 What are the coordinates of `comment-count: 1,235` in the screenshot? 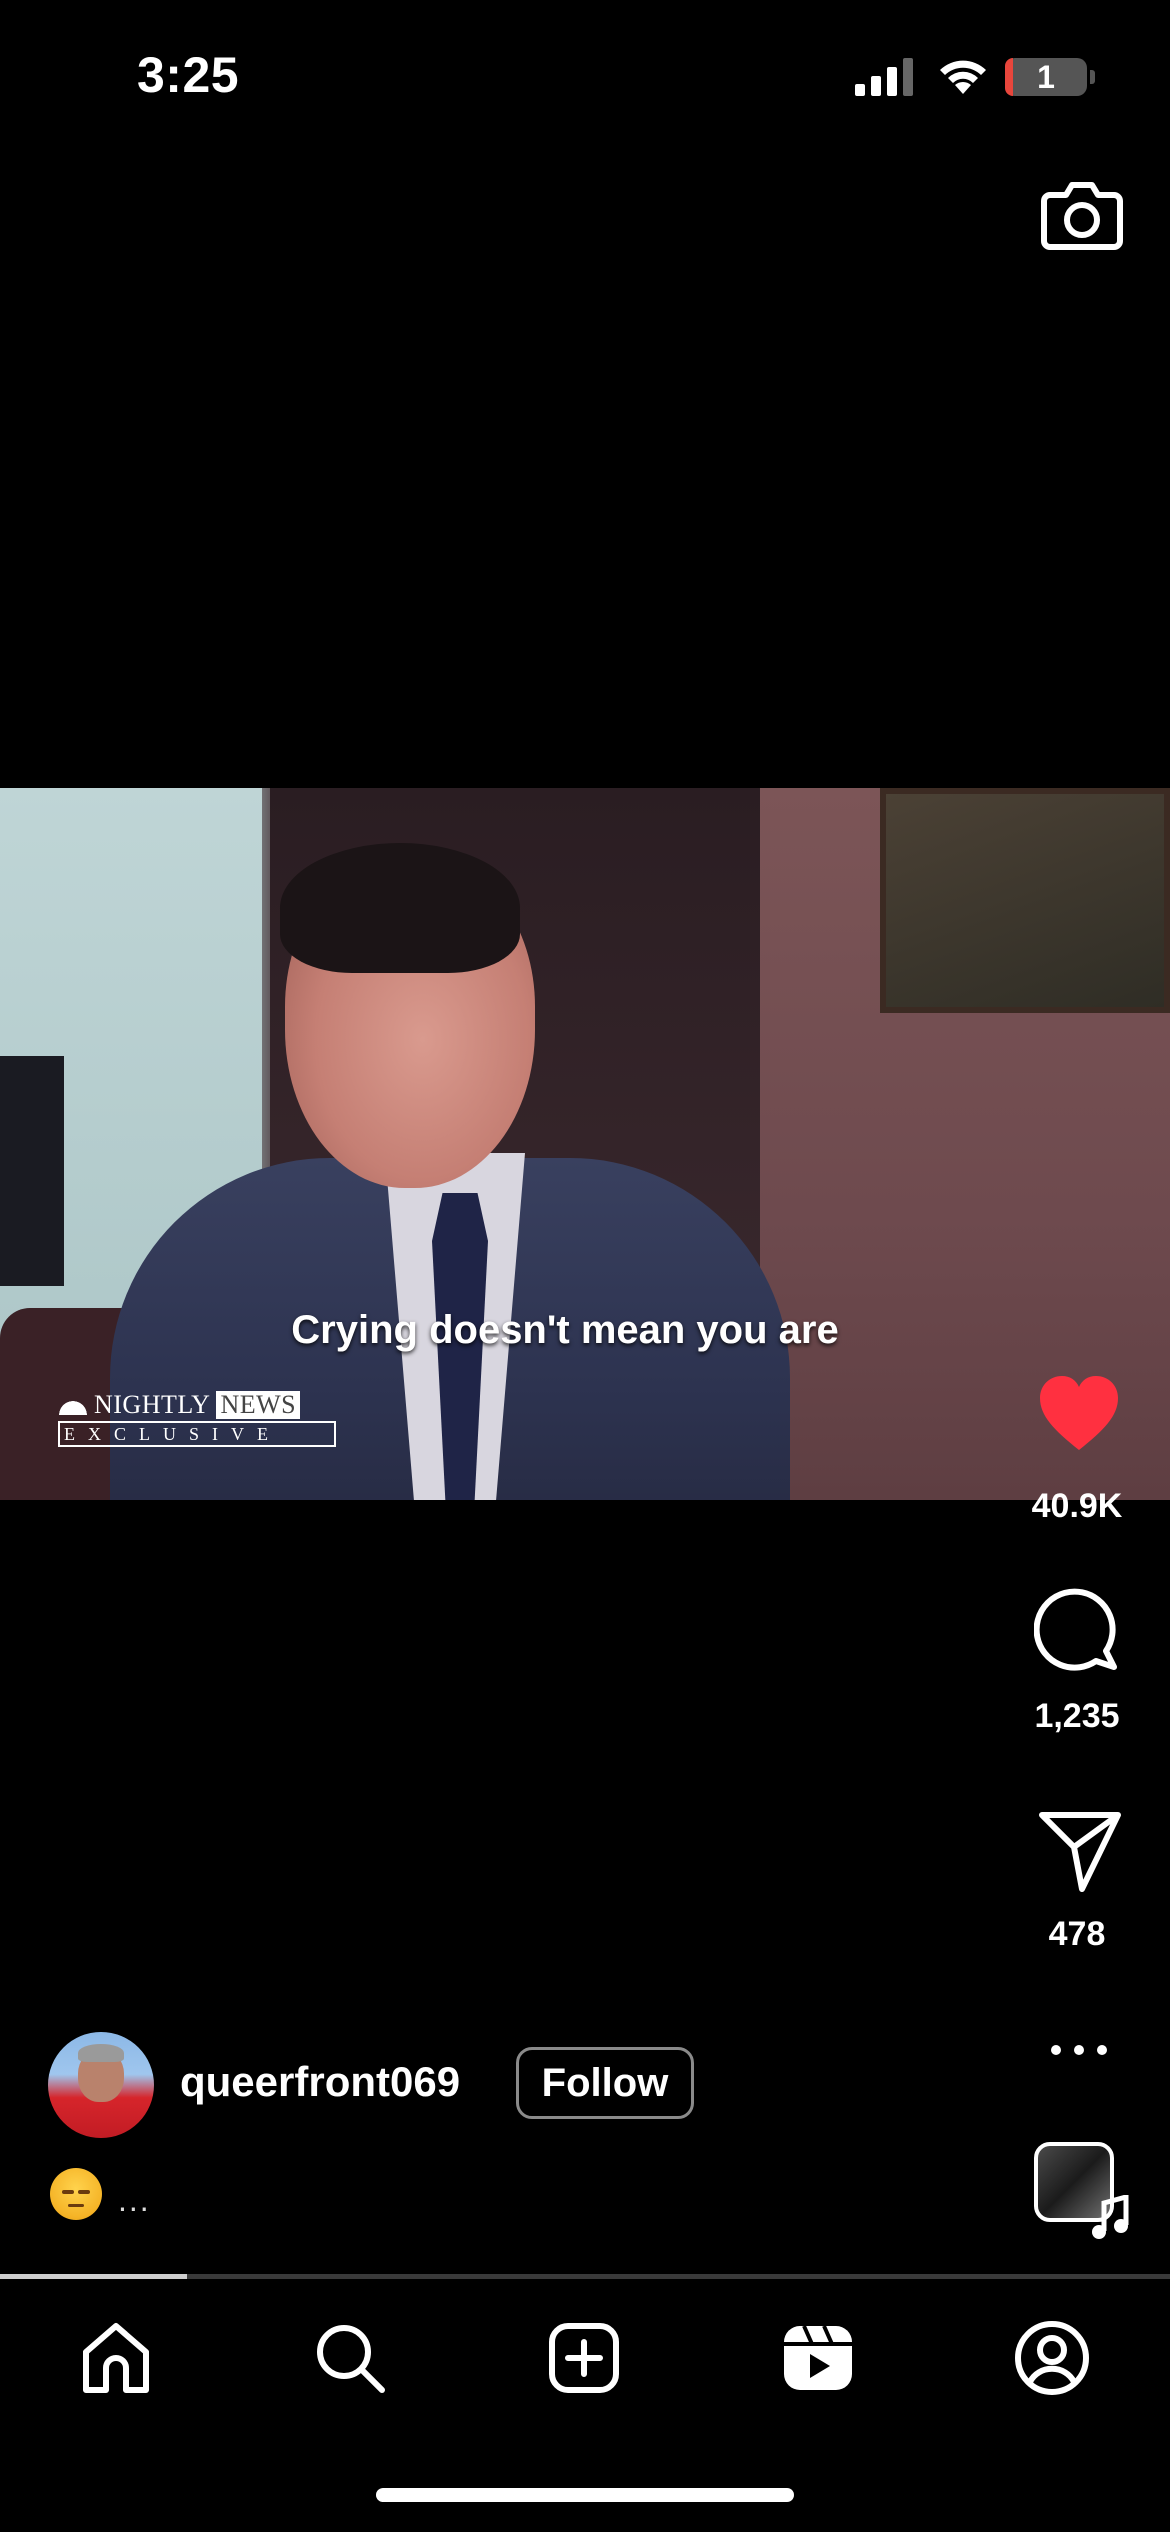 It's located at (1077, 1716).